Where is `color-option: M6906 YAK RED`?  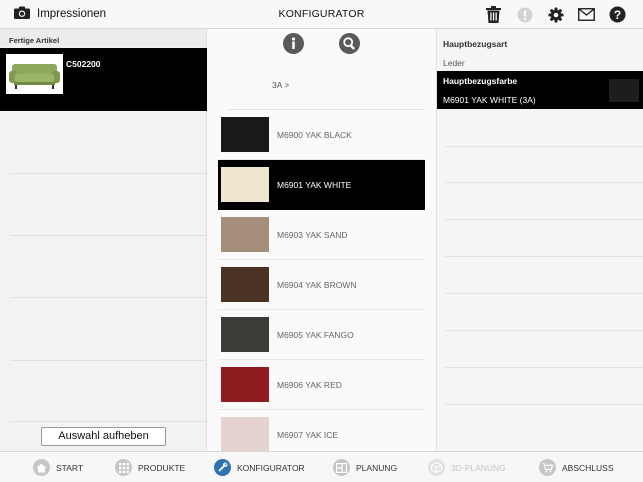
color-option: M6906 YAK RED is located at coordinates (321, 385).